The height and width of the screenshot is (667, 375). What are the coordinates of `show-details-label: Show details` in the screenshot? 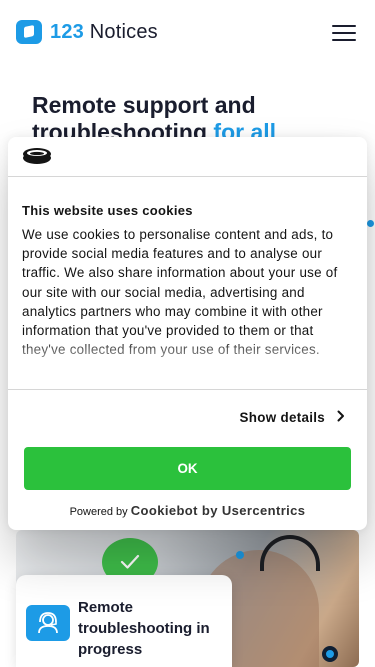 It's located at (282, 417).